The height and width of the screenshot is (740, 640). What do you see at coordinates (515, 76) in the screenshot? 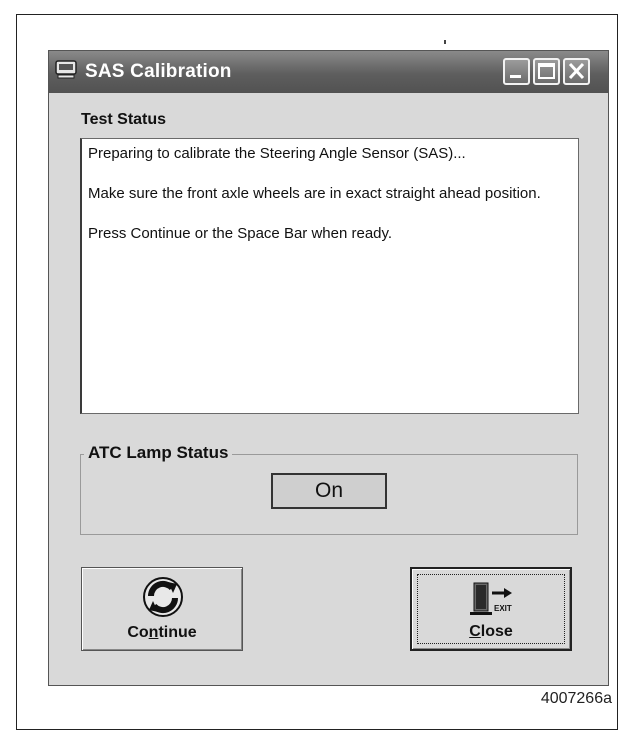
I see `minimize-icon` at bounding box center [515, 76].